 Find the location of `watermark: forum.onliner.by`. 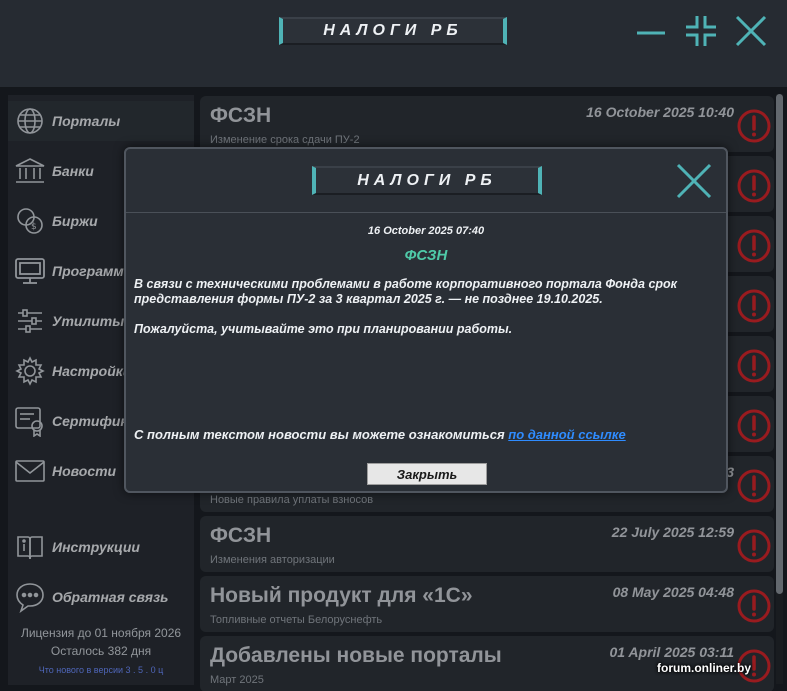

watermark: forum.onliner.by is located at coordinates (704, 668).